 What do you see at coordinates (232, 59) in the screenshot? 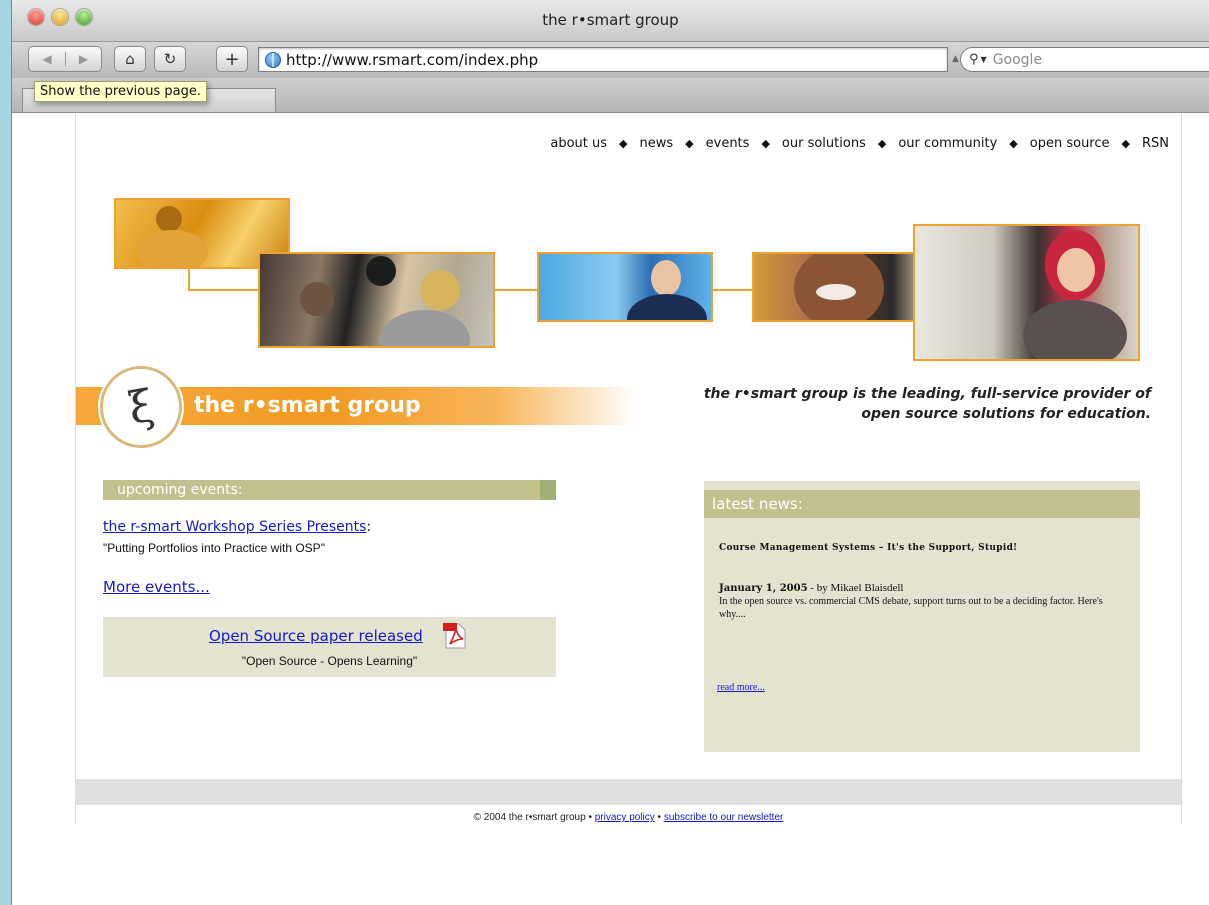
I see `add-bookmark-icon: +` at bounding box center [232, 59].